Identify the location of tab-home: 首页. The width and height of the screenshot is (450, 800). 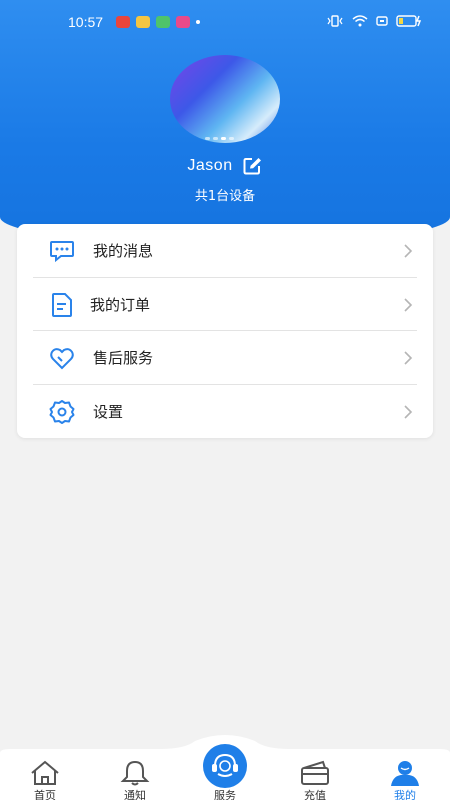
(45, 780).